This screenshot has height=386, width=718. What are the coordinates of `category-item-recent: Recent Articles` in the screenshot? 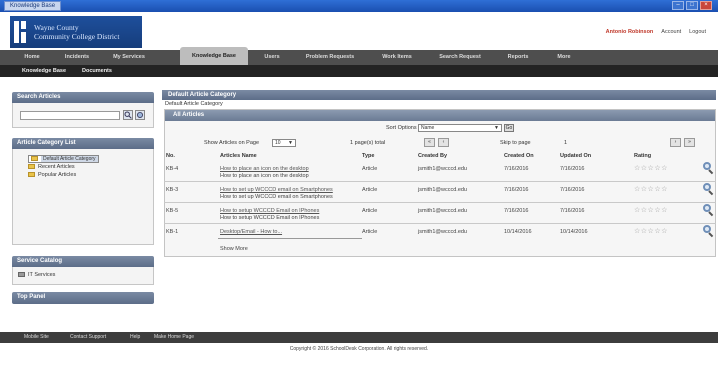 It's located at (51, 167).